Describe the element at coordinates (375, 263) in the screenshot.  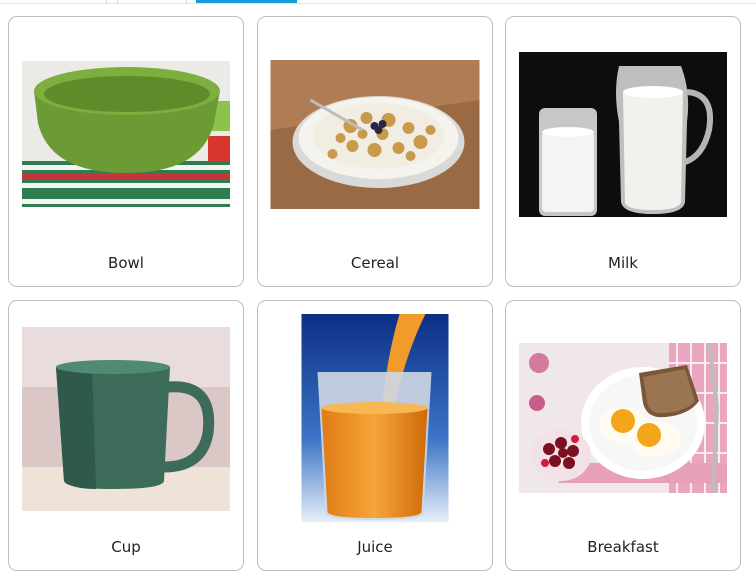
I see `card-label: Cereal` at that location.